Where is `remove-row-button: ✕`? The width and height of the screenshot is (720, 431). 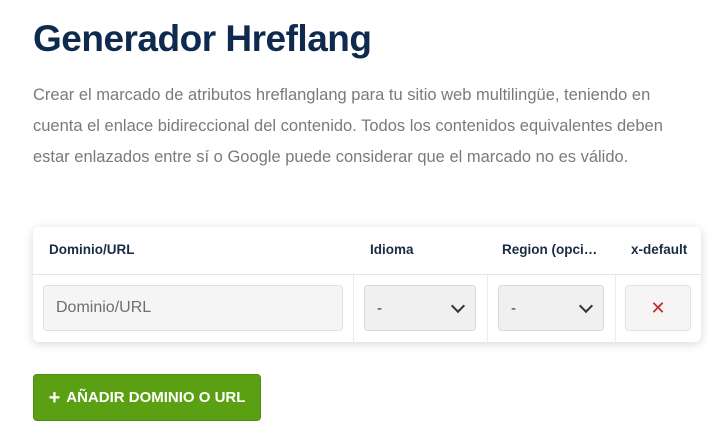
remove-row-button: ✕ is located at coordinates (658, 308).